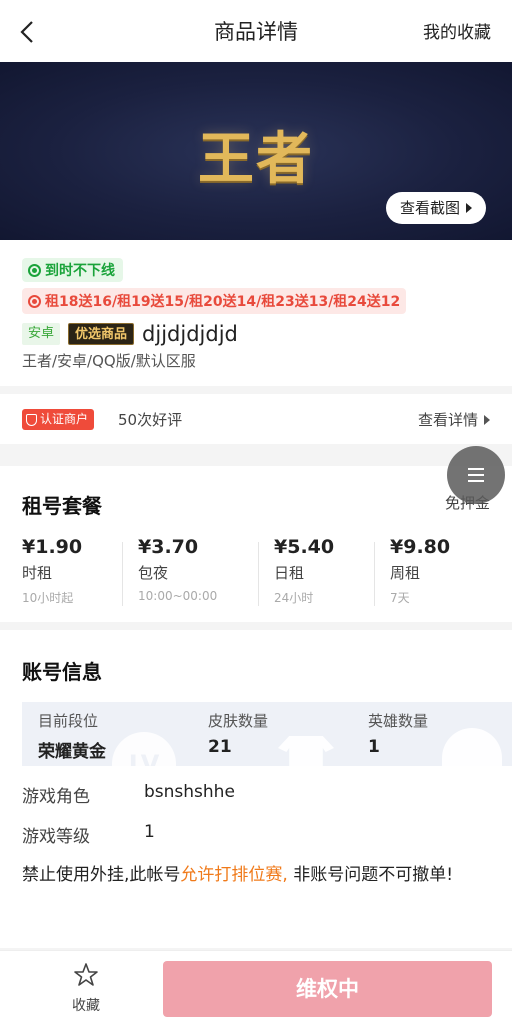 The width and height of the screenshot is (512, 1024). What do you see at coordinates (34, 301) in the screenshot?
I see `promo-dot-icon` at bounding box center [34, 301].